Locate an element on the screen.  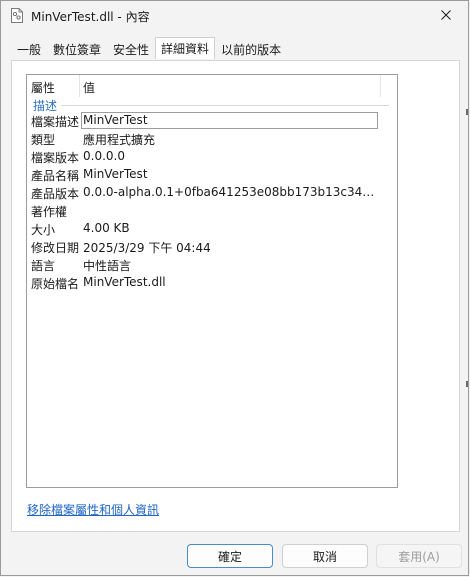
title-bar: MinVerTest.dll - 內容 is located at coordinates (234, 16).